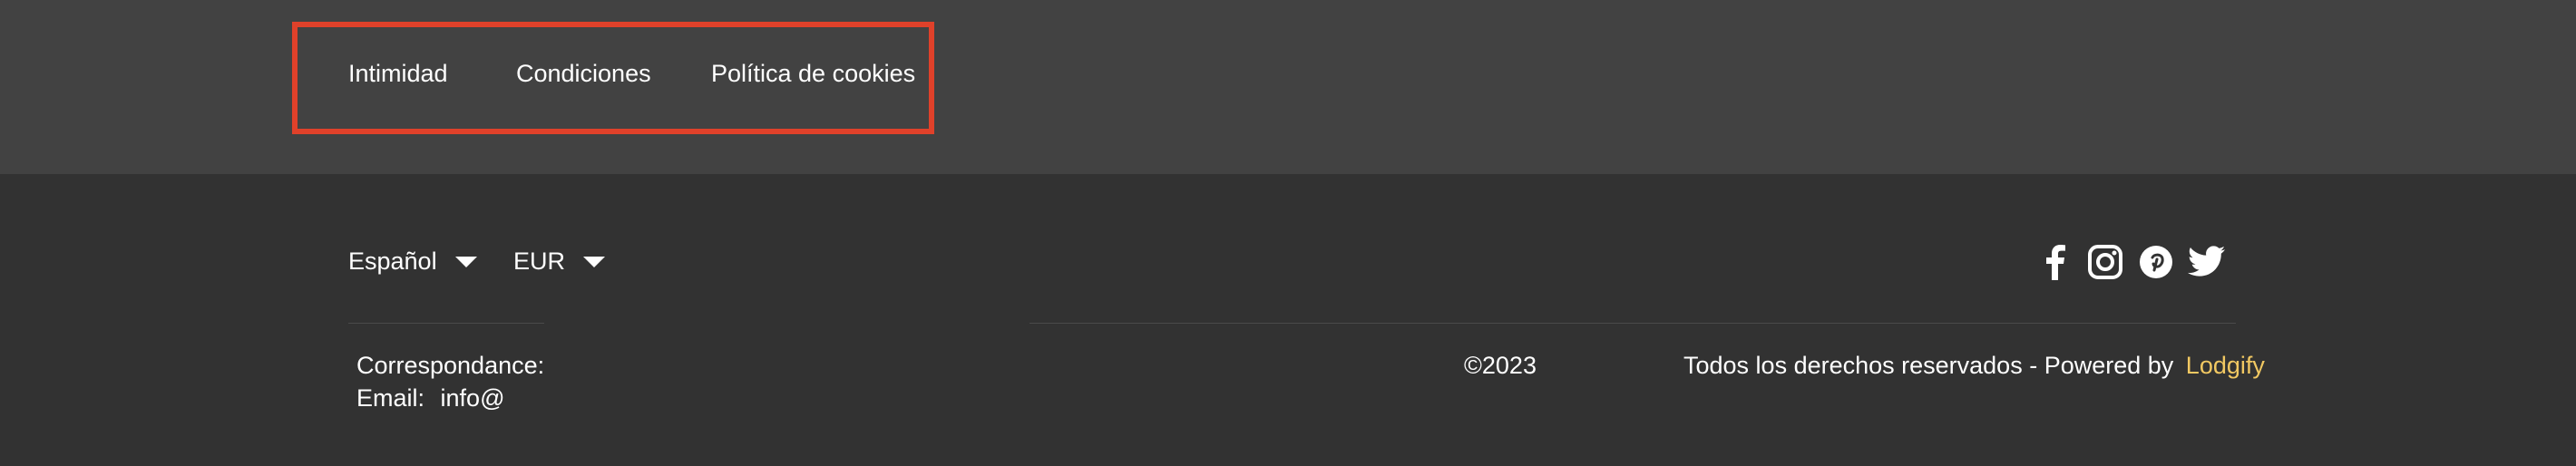 Image resolution: width=2576 pixels, height=466 pixels. Describe the element at coordinates (2225, 365) in the screenshot. I see `lodgify-link: Lodgify` at that location.